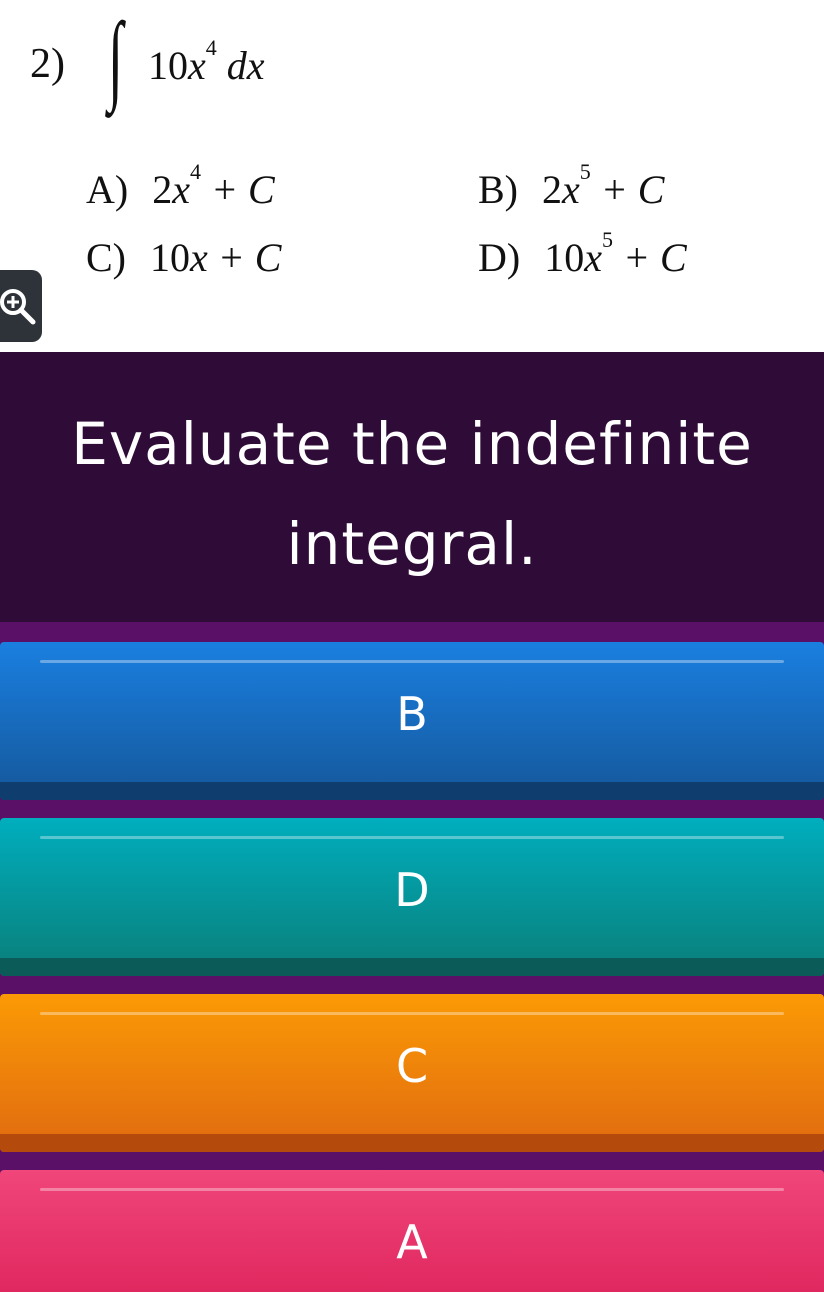 This screenshot has width=824, height=1292. I want to click on answer-button-c: C, so click(412, 1073).